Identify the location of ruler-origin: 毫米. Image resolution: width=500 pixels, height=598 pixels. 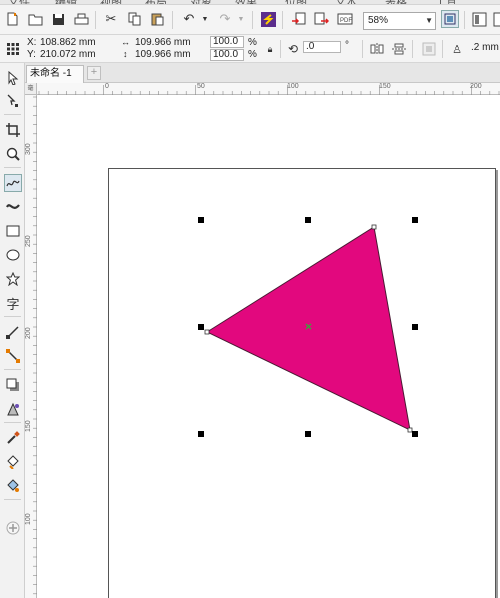
(31, 93).